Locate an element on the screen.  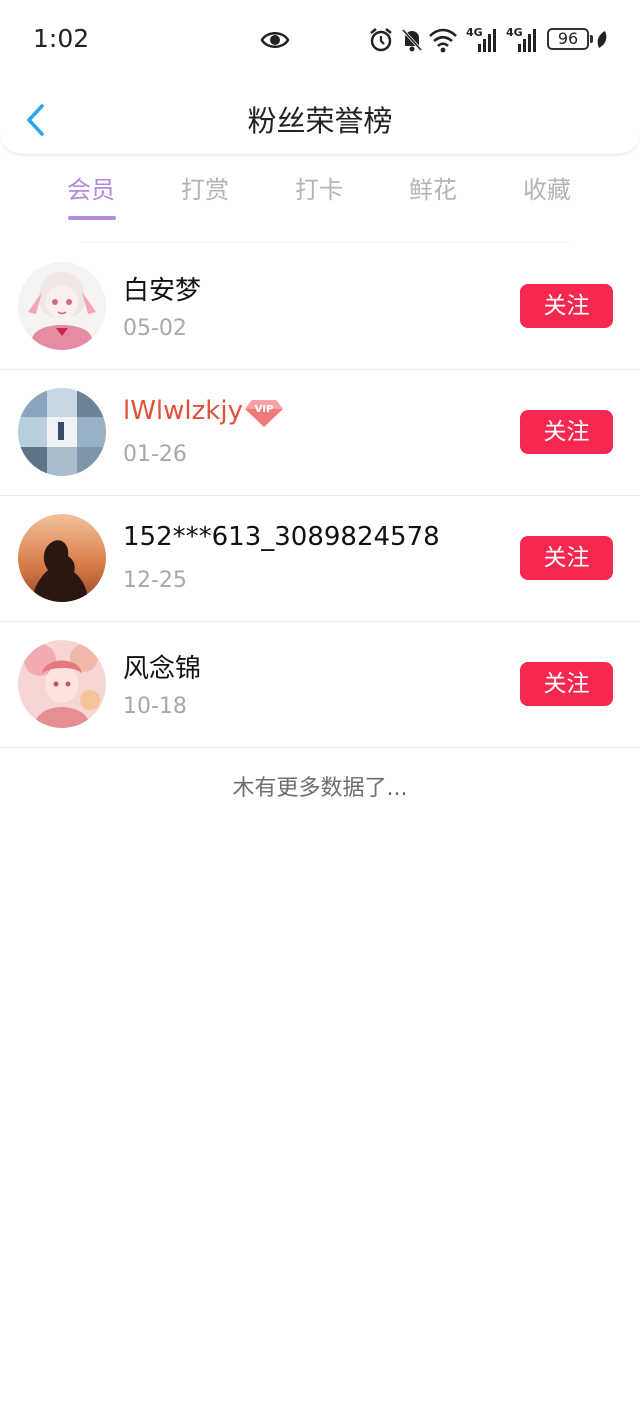
vip-badge-label: VIP is located at coordinates (264, 409).